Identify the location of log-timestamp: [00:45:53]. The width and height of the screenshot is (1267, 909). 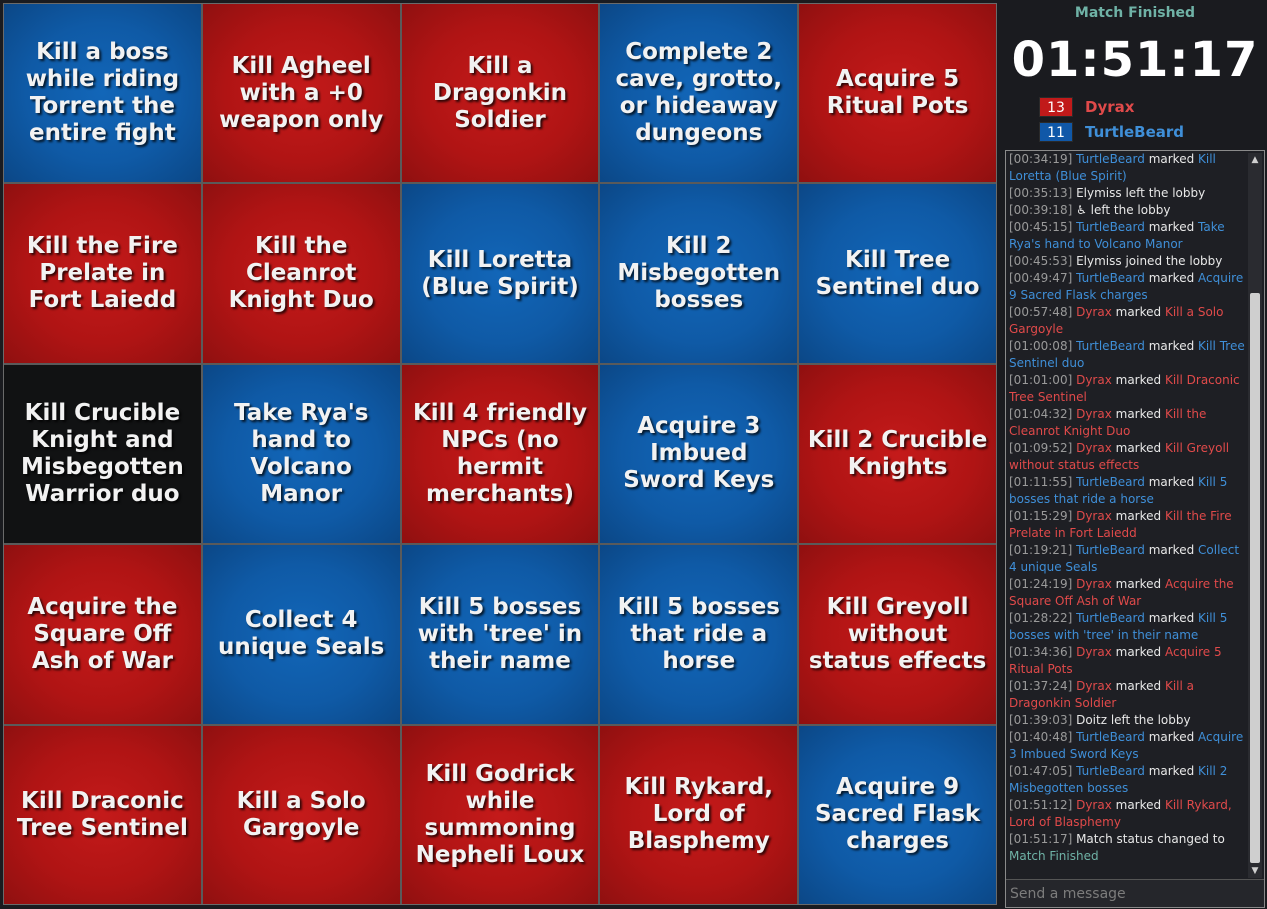
(1041, 261).